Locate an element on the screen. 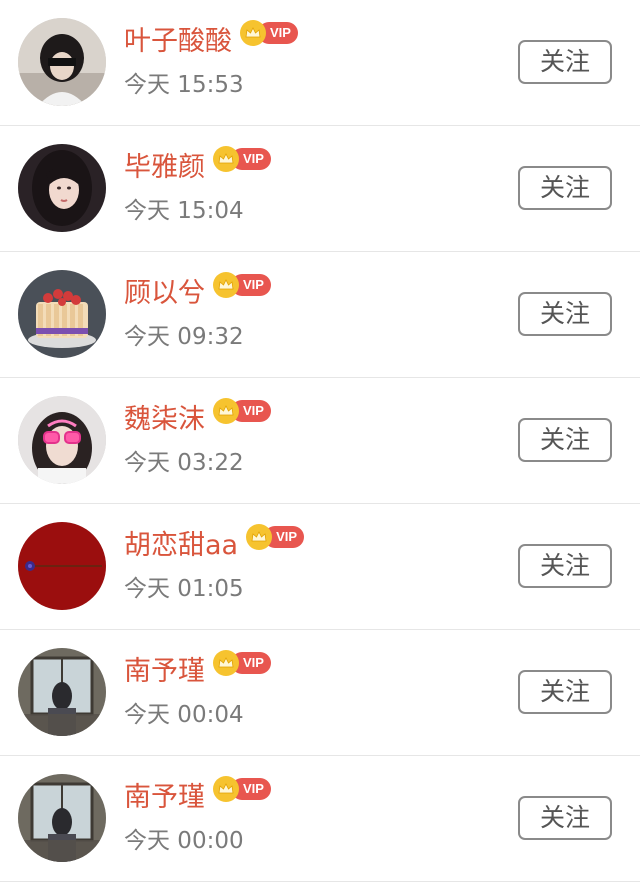  name-line: 顾以兮 VIP is located at coordinates (197, 293).